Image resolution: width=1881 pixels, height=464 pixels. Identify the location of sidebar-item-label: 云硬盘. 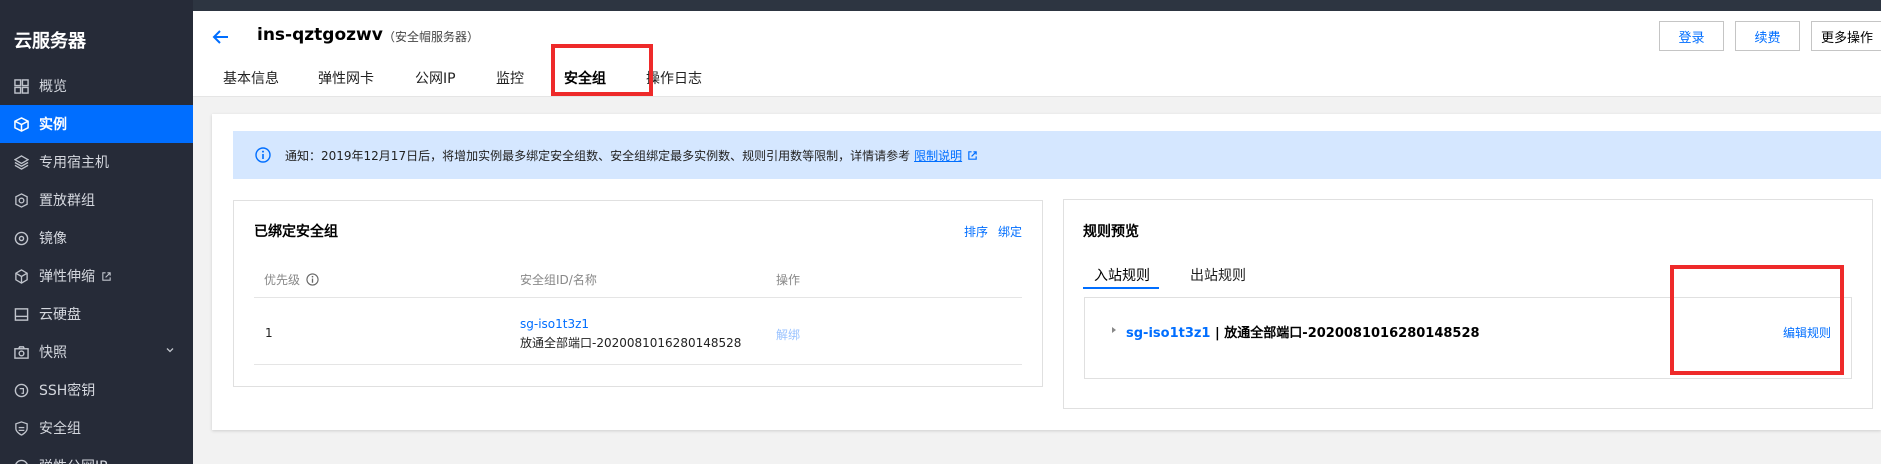
(60, 315).